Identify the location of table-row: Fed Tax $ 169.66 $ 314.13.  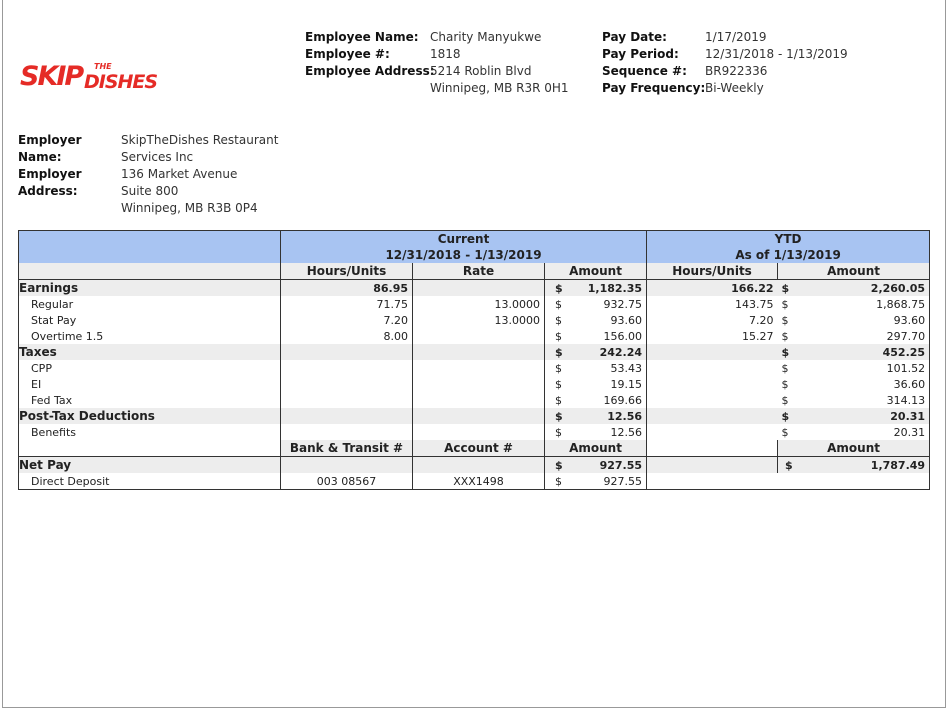
(474, 400).